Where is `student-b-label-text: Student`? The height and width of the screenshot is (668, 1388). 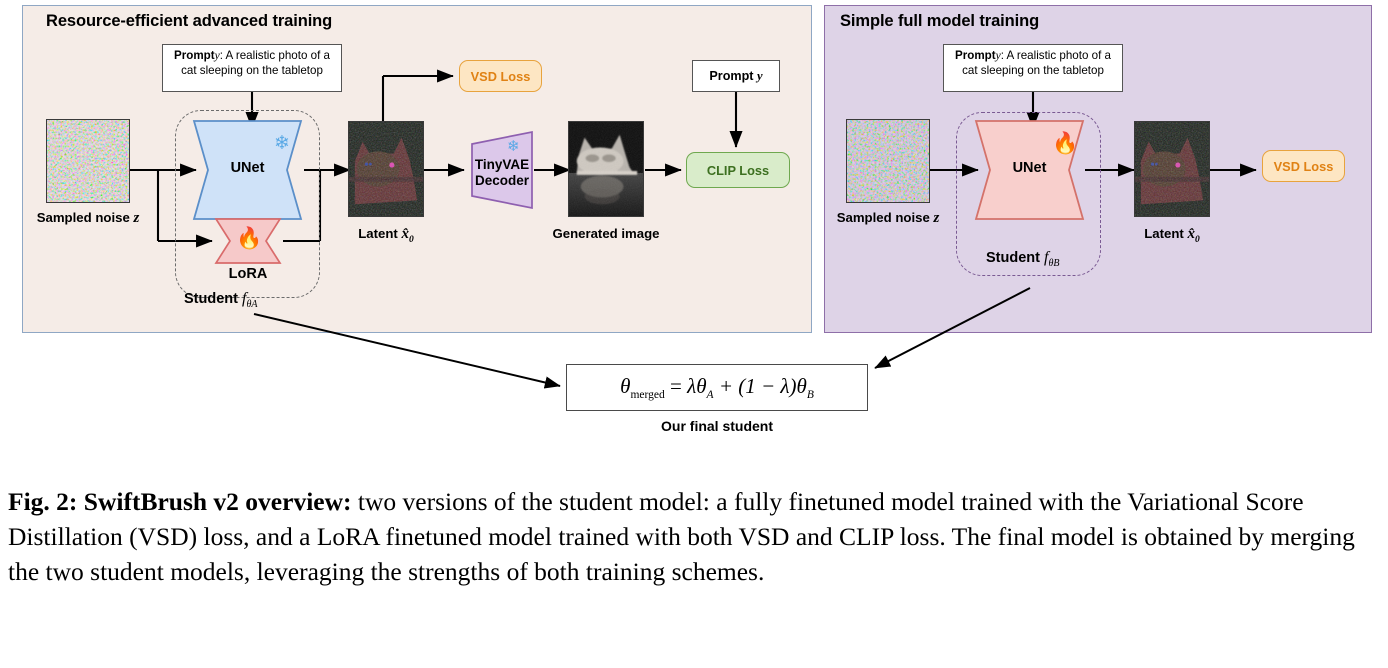 student-b-label-text: Student is located at coordinates (1013, 258).